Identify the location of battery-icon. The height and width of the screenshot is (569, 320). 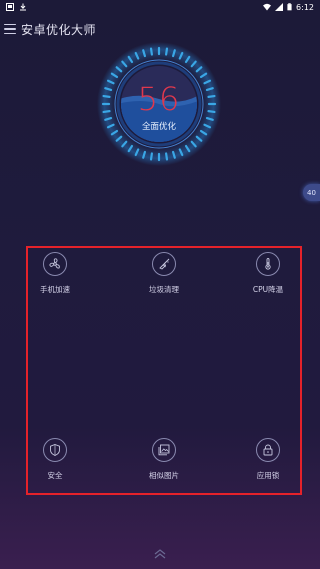
(289, 7).